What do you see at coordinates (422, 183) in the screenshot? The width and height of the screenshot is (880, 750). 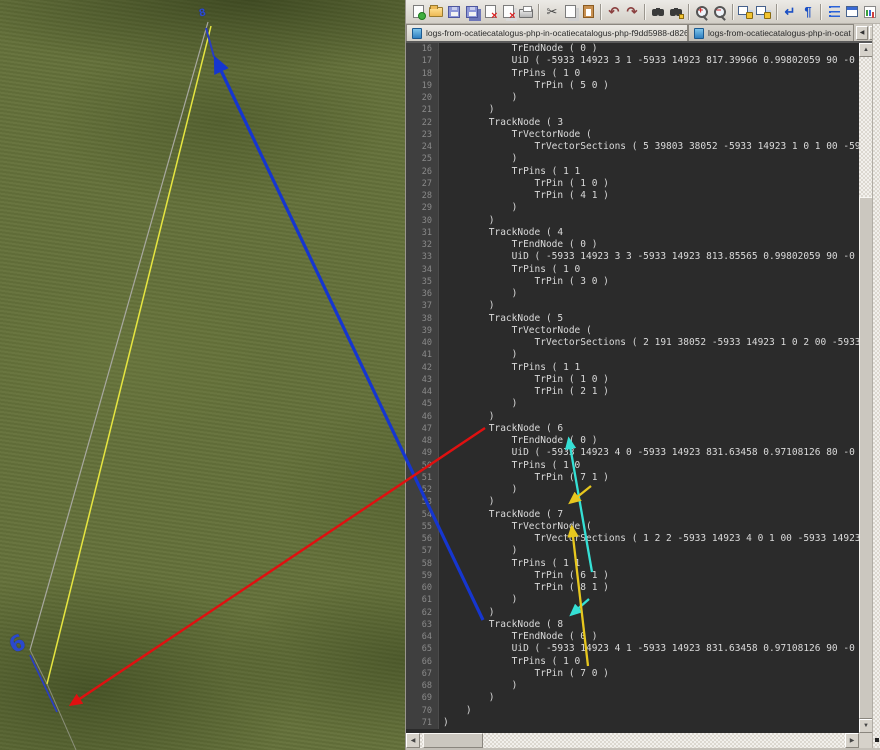 I see `line-number: 27` at bounding box center [422, 183].